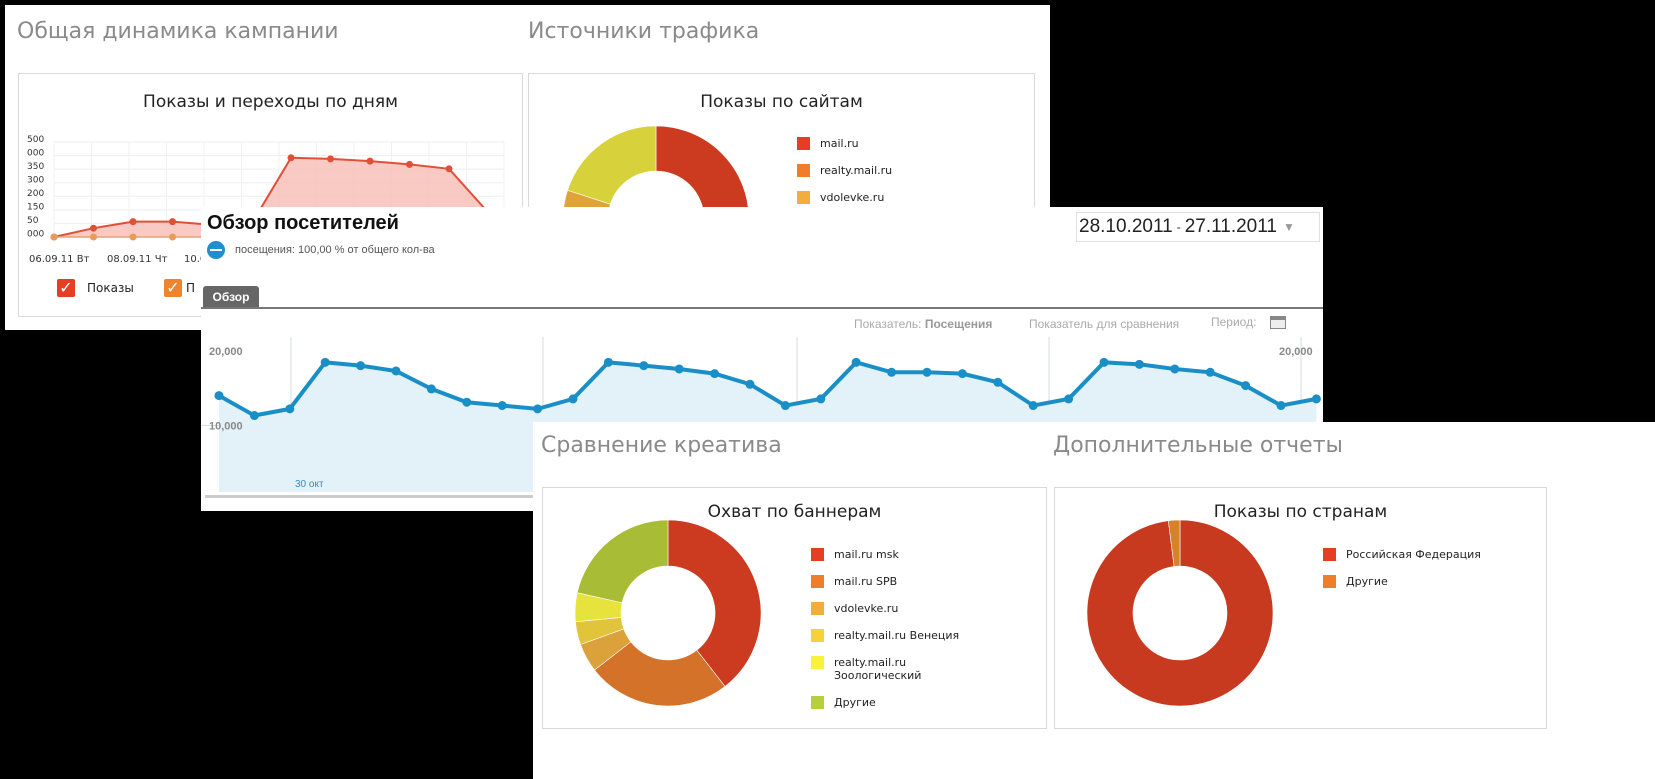 Image resolution: width=1655 pixels, height=779 pixels. Describe the element at coordinates (1249, 322) in the screenshot. I see `period-selector: Период:` at that location.